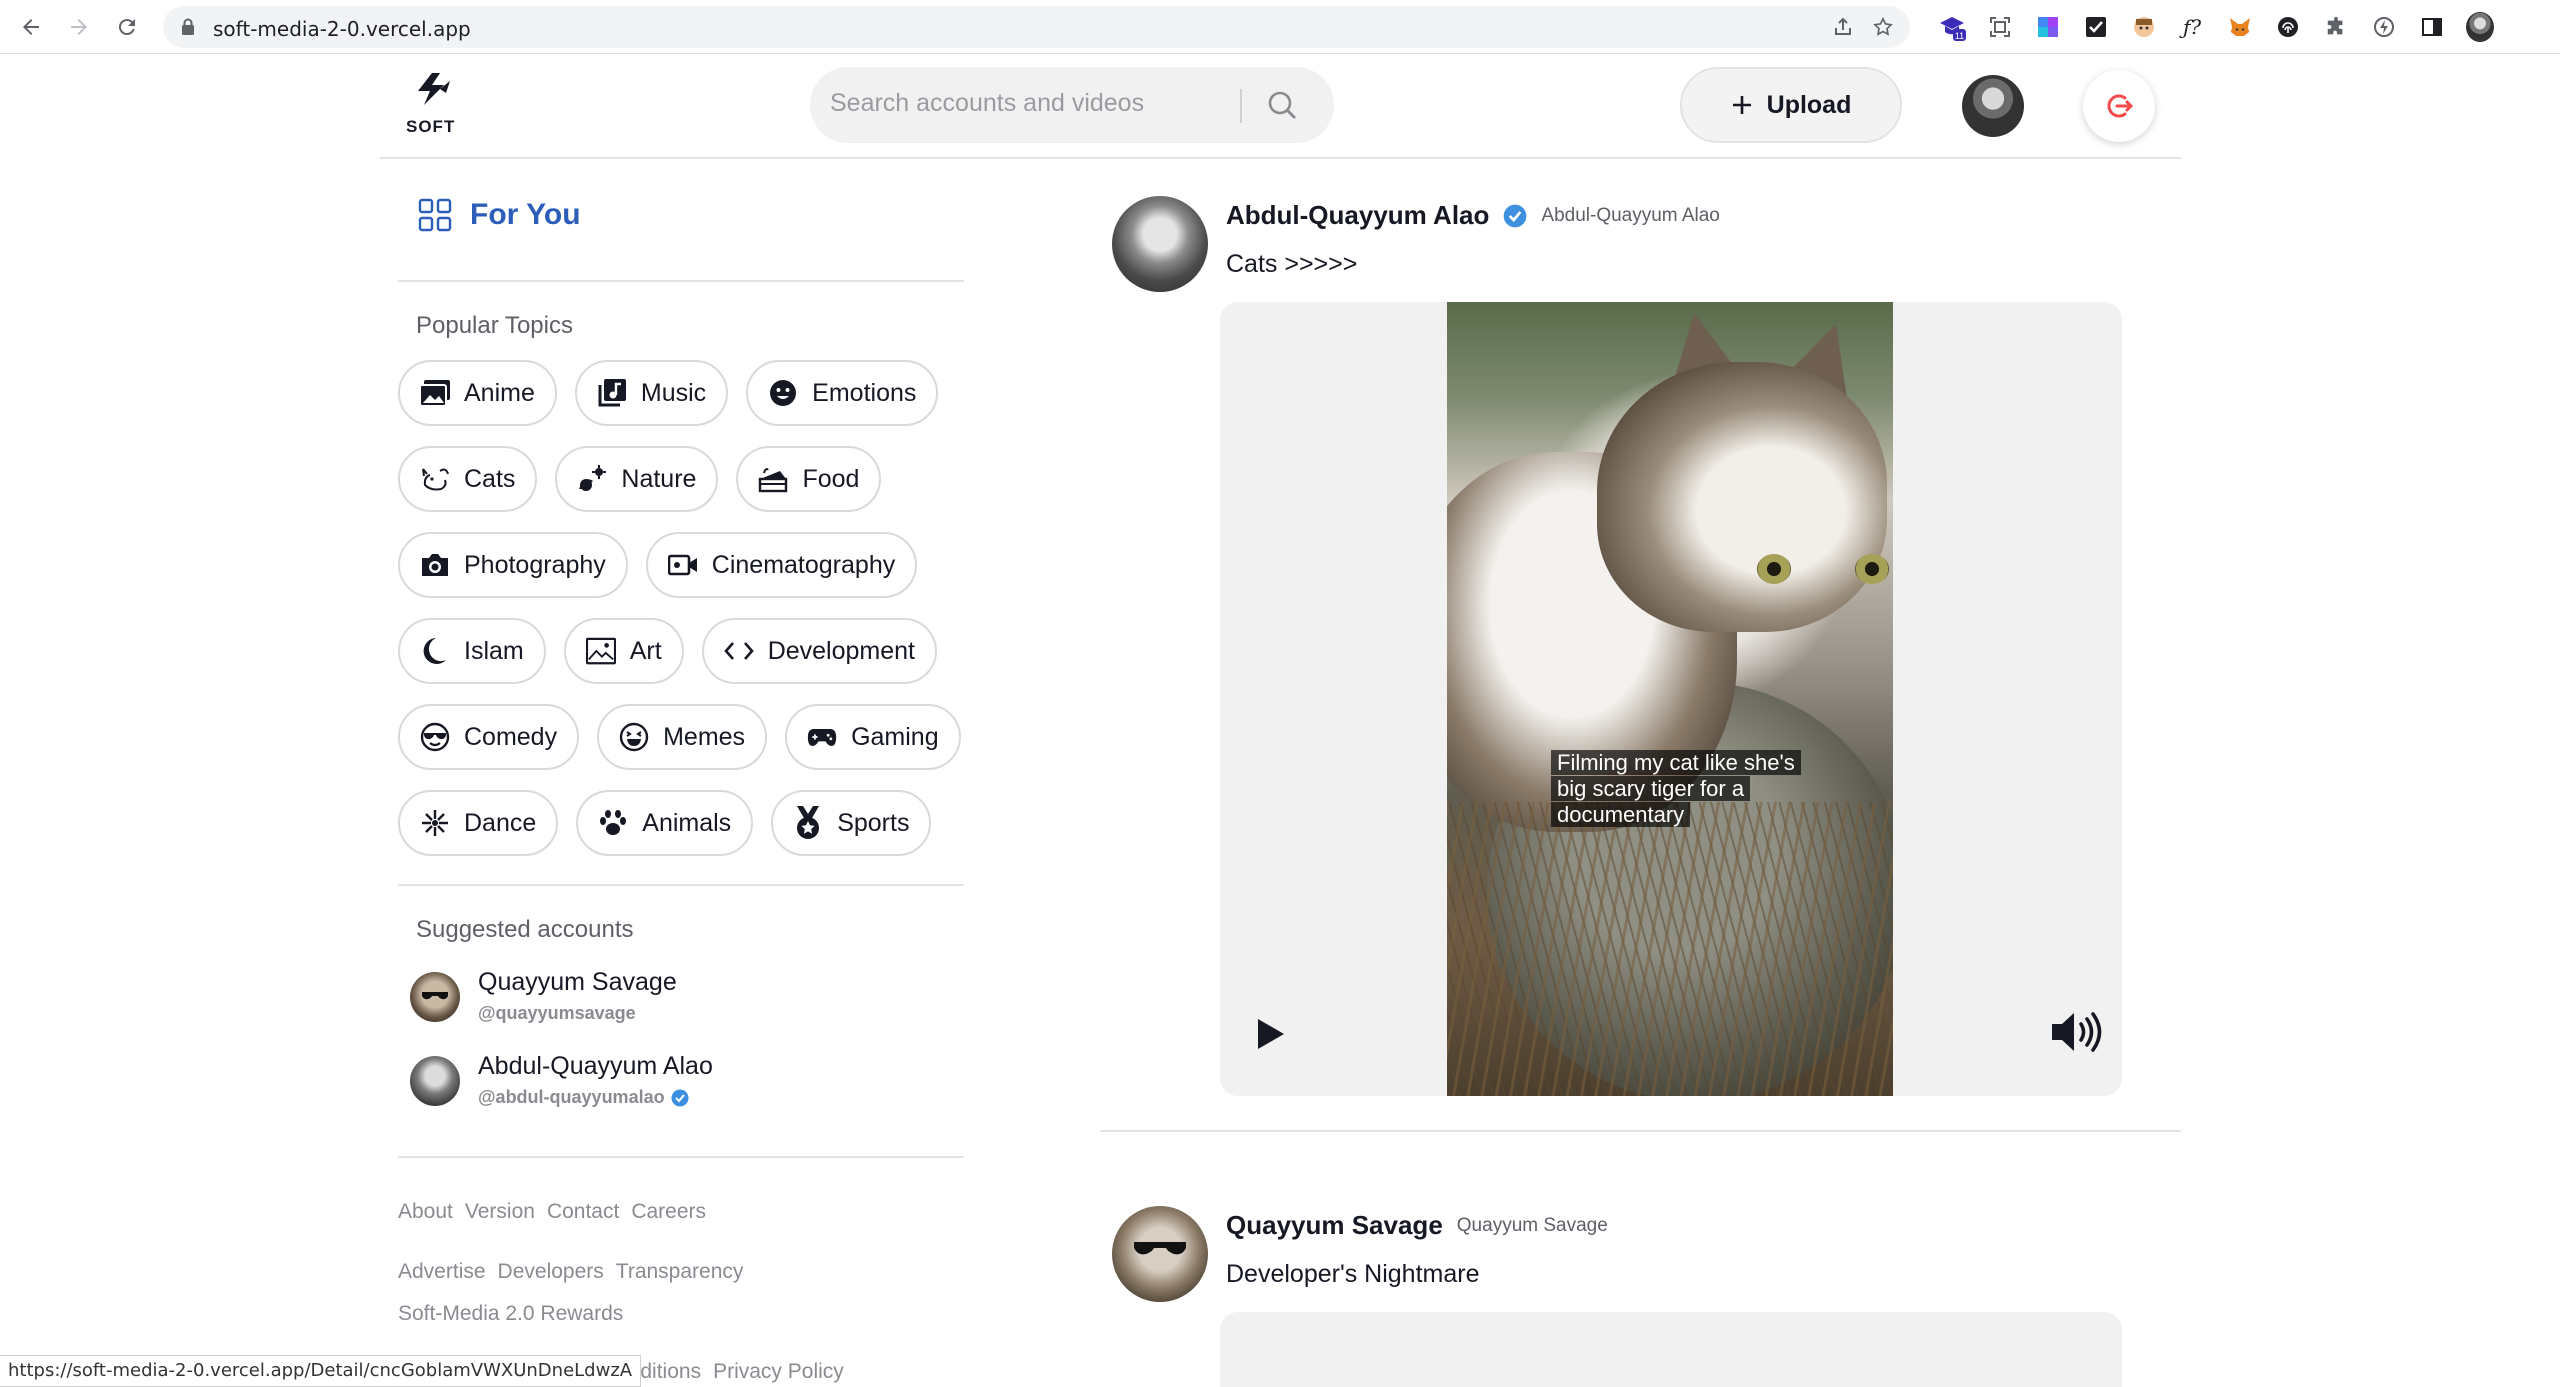 This screenshot has width=2560, height=1387. I want to click on medal-icon, so click(808, 822).